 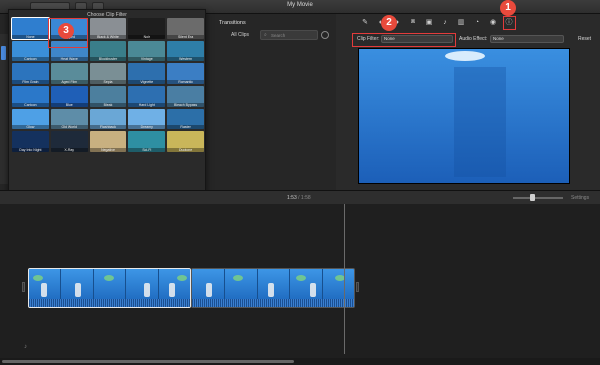 I want to click on filter-label: Hard Light, so click(x=147, y=104).